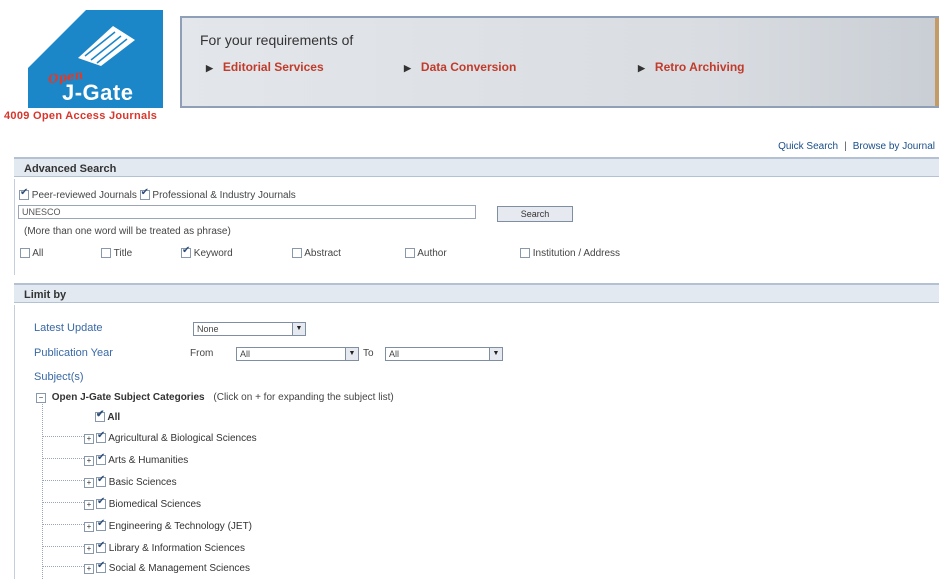 Image resolution: width=939 pixels, height=579 pixels. Describe the element at coordinates (123, 253) in the screenshot. I see `field-label: Title` at that location.